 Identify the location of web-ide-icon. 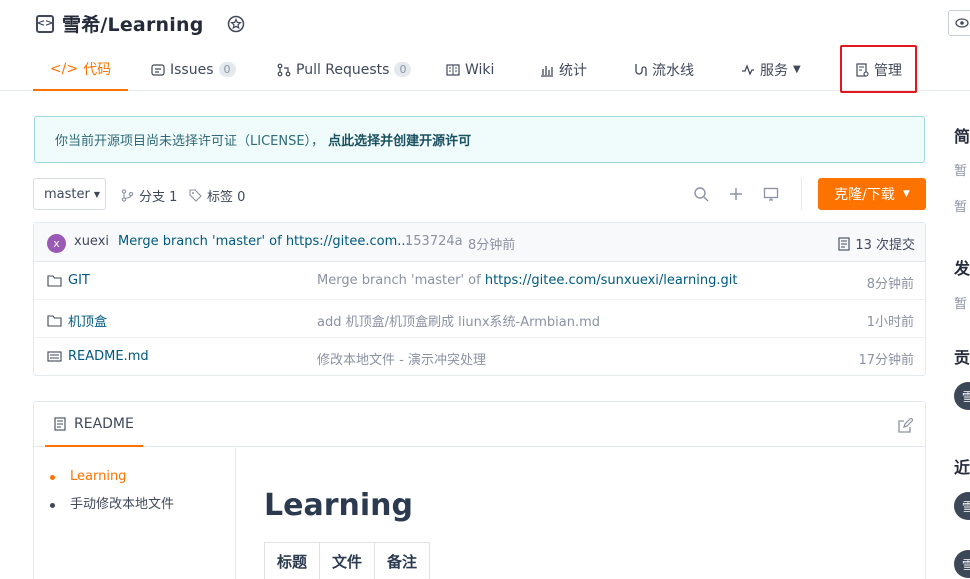
(771, 194).